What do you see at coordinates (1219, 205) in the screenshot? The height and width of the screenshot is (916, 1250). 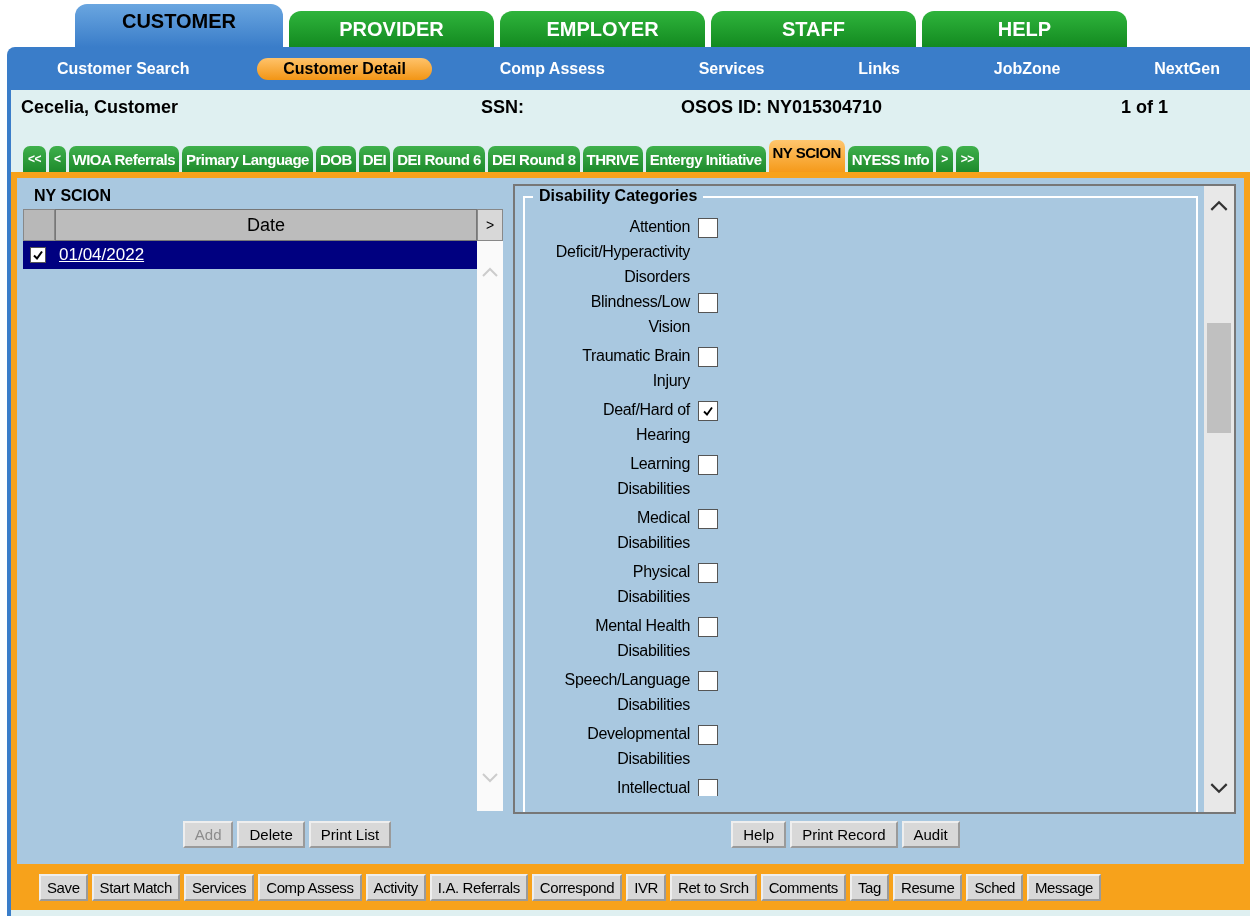 I see `scroll-up-icon` at bounding box center [1219, 205].